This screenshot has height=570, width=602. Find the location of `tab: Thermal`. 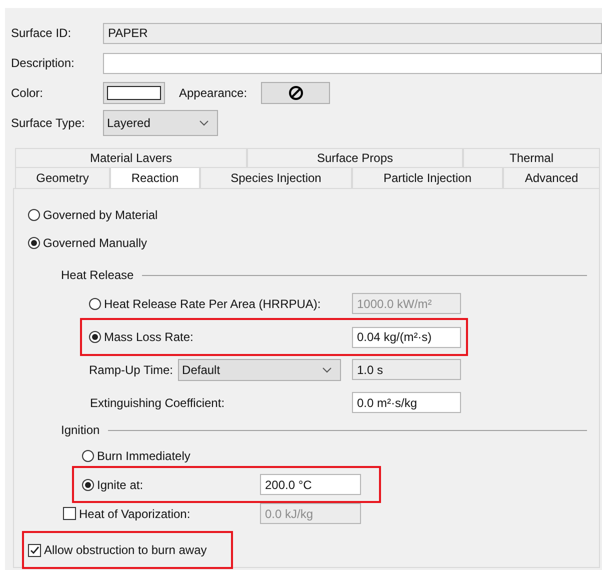

tab: Thermal is located at coordinates (531, 157).